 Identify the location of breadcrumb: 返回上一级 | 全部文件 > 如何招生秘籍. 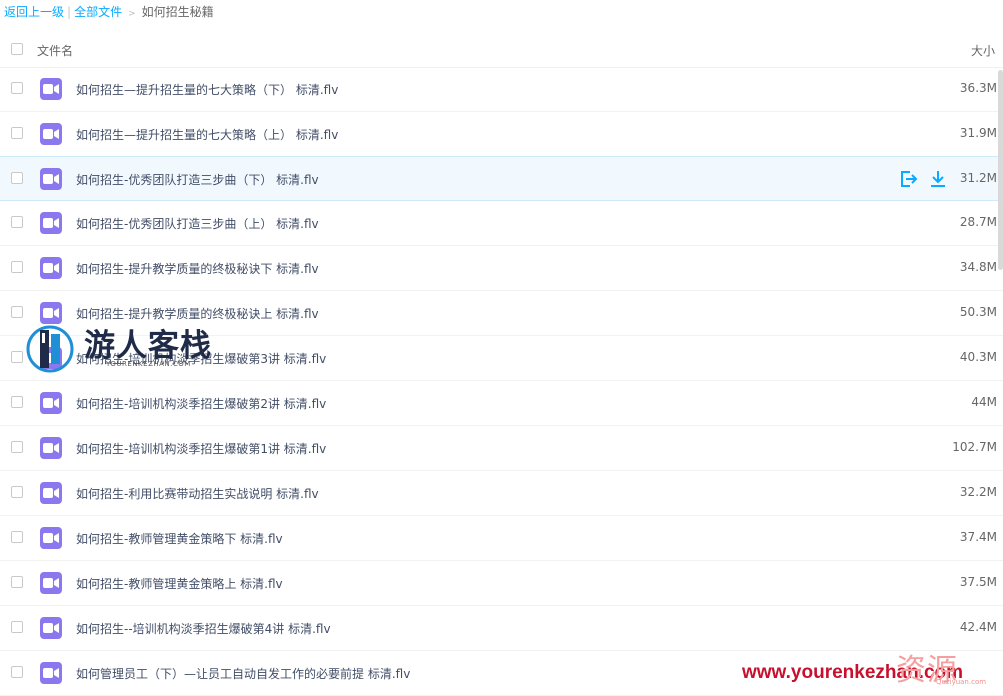
(109, 12).